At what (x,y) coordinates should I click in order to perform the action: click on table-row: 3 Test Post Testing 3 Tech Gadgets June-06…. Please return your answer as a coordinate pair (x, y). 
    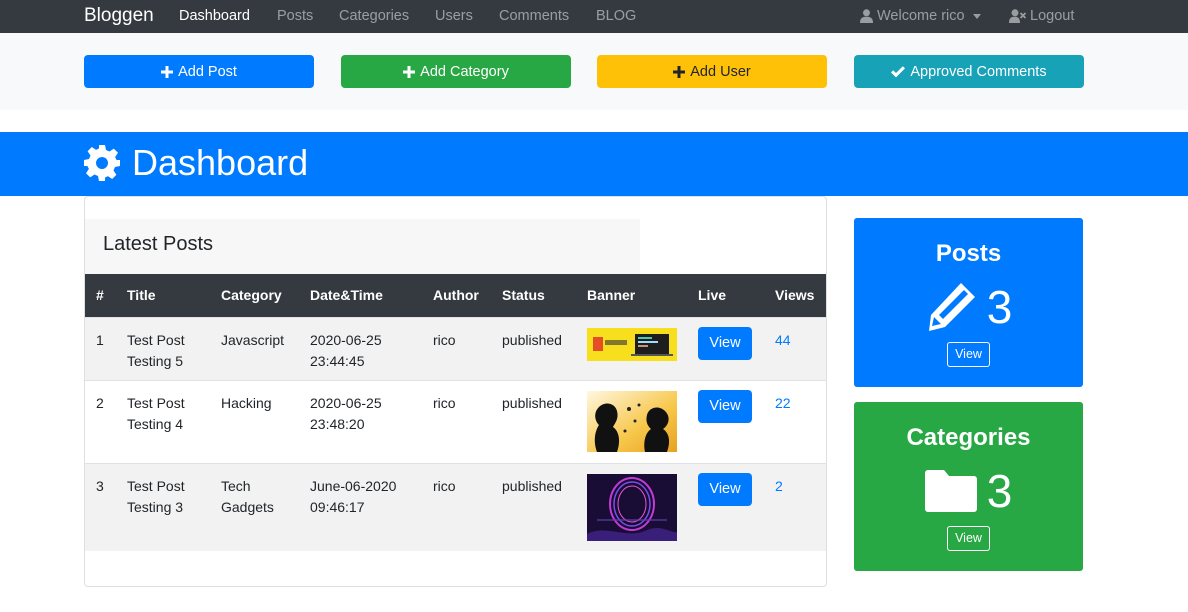
    Looking at the image, I should click on (455, 507).